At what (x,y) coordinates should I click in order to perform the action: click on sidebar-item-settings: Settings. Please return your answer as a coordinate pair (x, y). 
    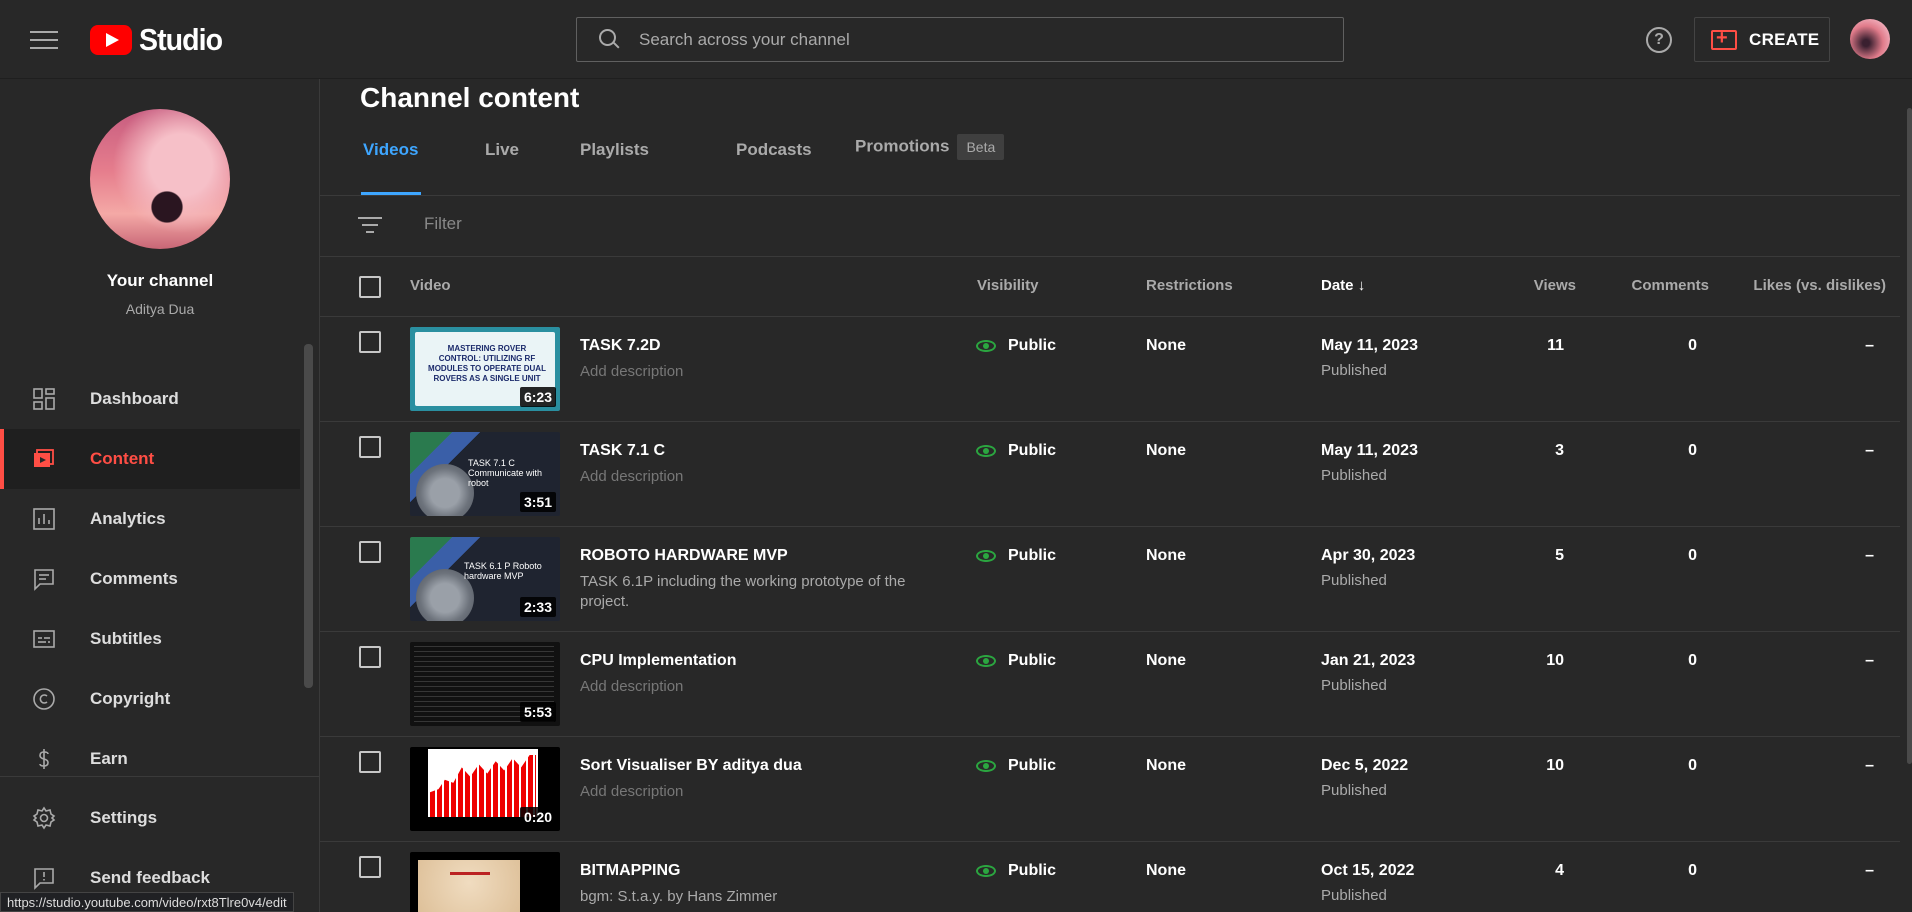
    Looking at the image, I should click on (150, 818).